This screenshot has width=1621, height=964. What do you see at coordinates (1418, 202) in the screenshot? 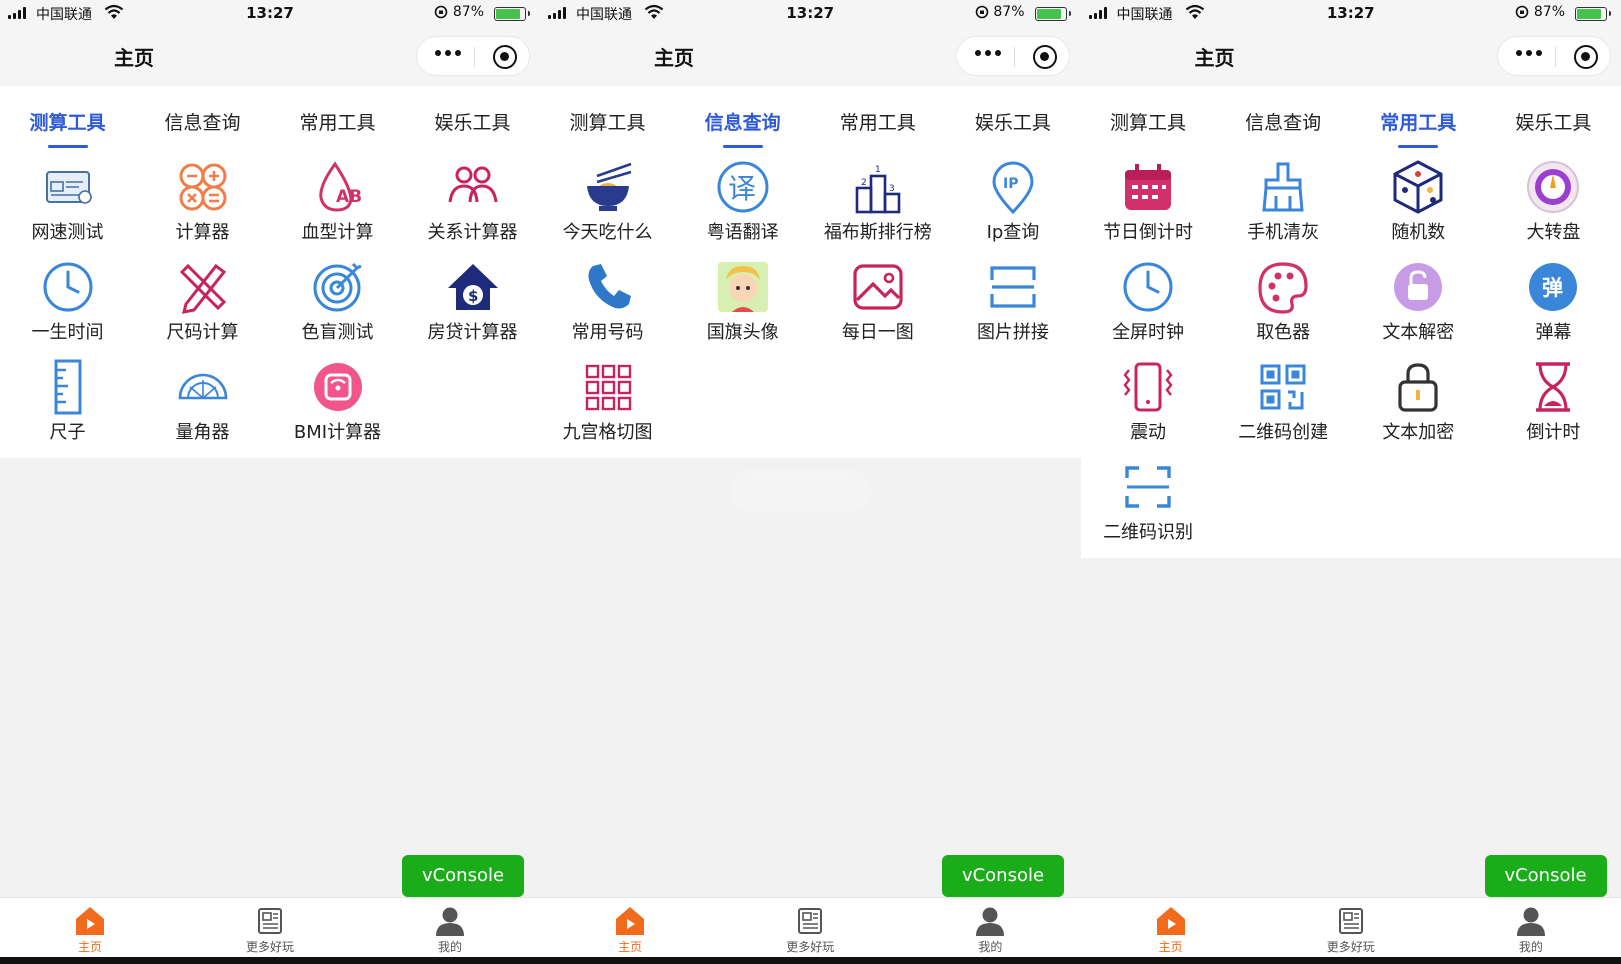
I see `tool-item: 随机数` at bounding box center [1418, 202].